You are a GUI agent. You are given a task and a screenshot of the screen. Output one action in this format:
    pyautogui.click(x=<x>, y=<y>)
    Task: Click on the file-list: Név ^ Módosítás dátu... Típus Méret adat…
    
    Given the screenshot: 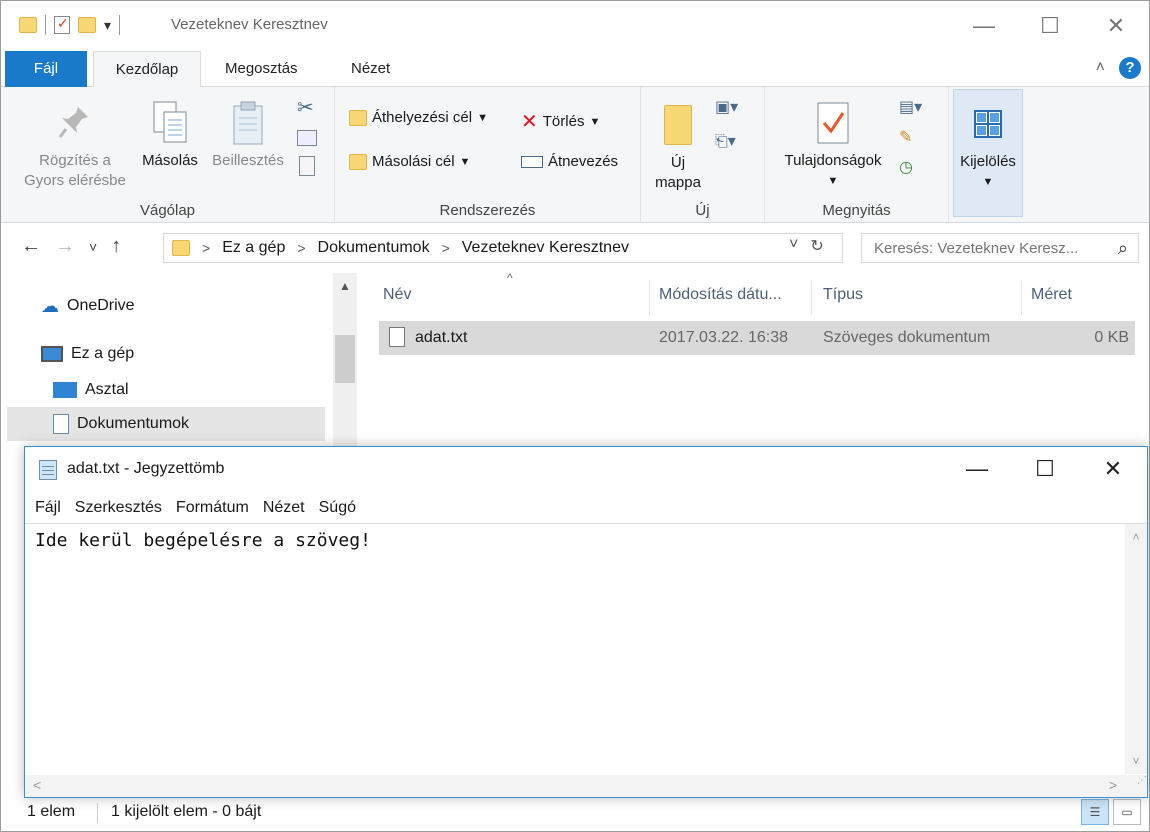 What is the action you would take?
    pyautogui.click(x=751, y=359)
    